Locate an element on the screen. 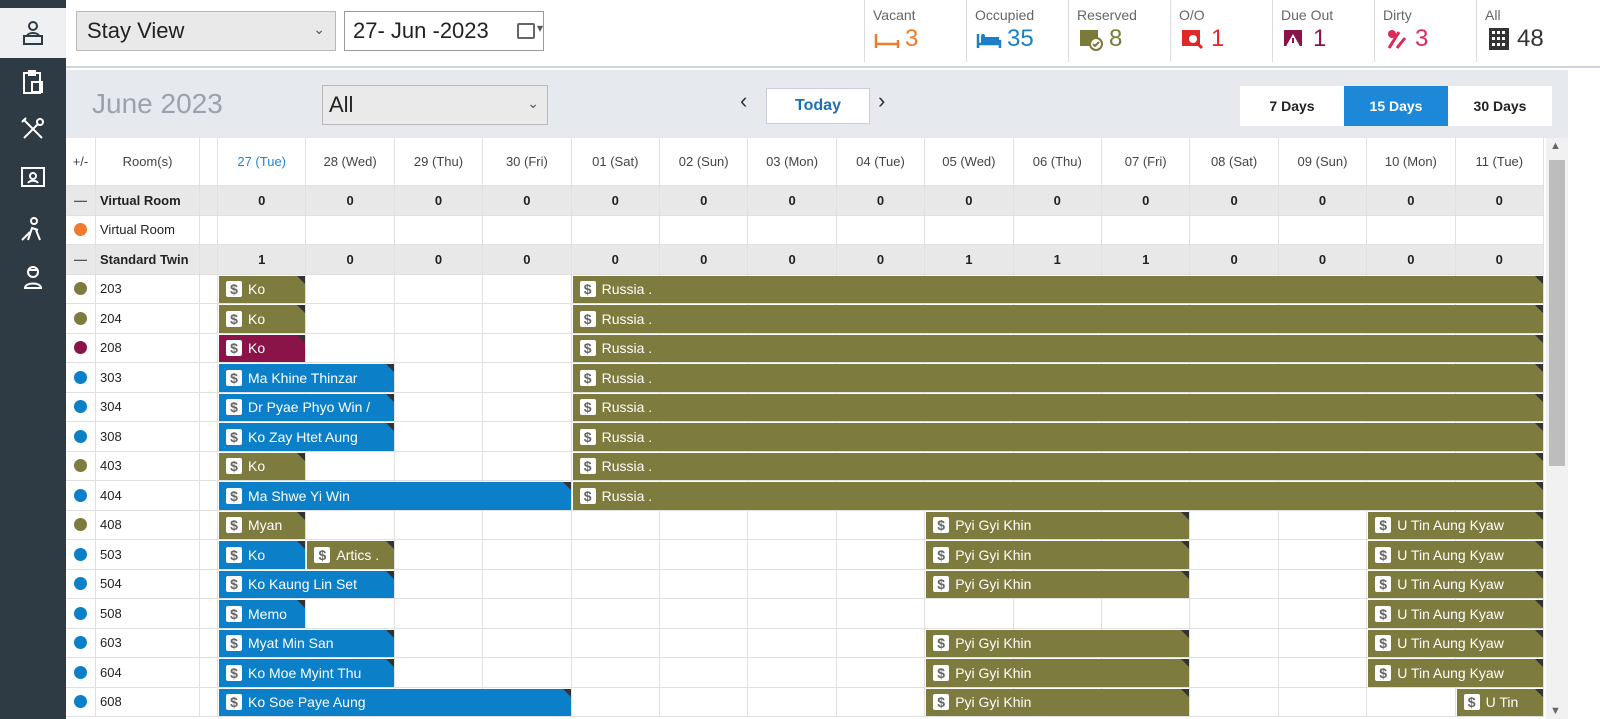 This screenshot has width=1600, height=719. room-number: 208 is located at coordinates (148, 348).